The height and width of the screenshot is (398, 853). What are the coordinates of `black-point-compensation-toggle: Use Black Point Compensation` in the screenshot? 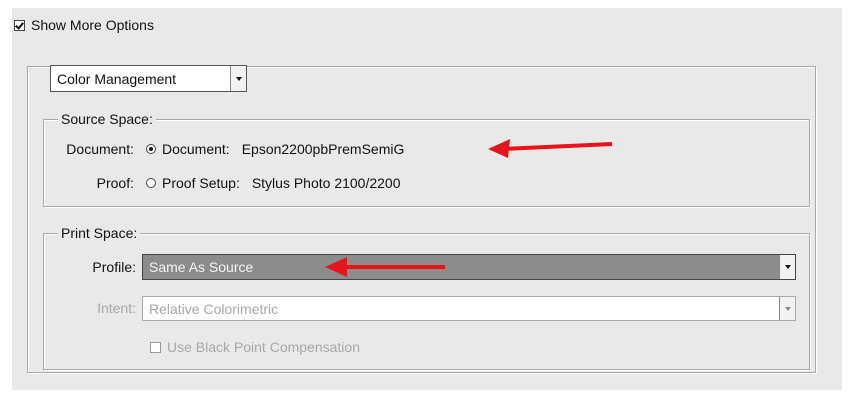 It's located at (255, 347).